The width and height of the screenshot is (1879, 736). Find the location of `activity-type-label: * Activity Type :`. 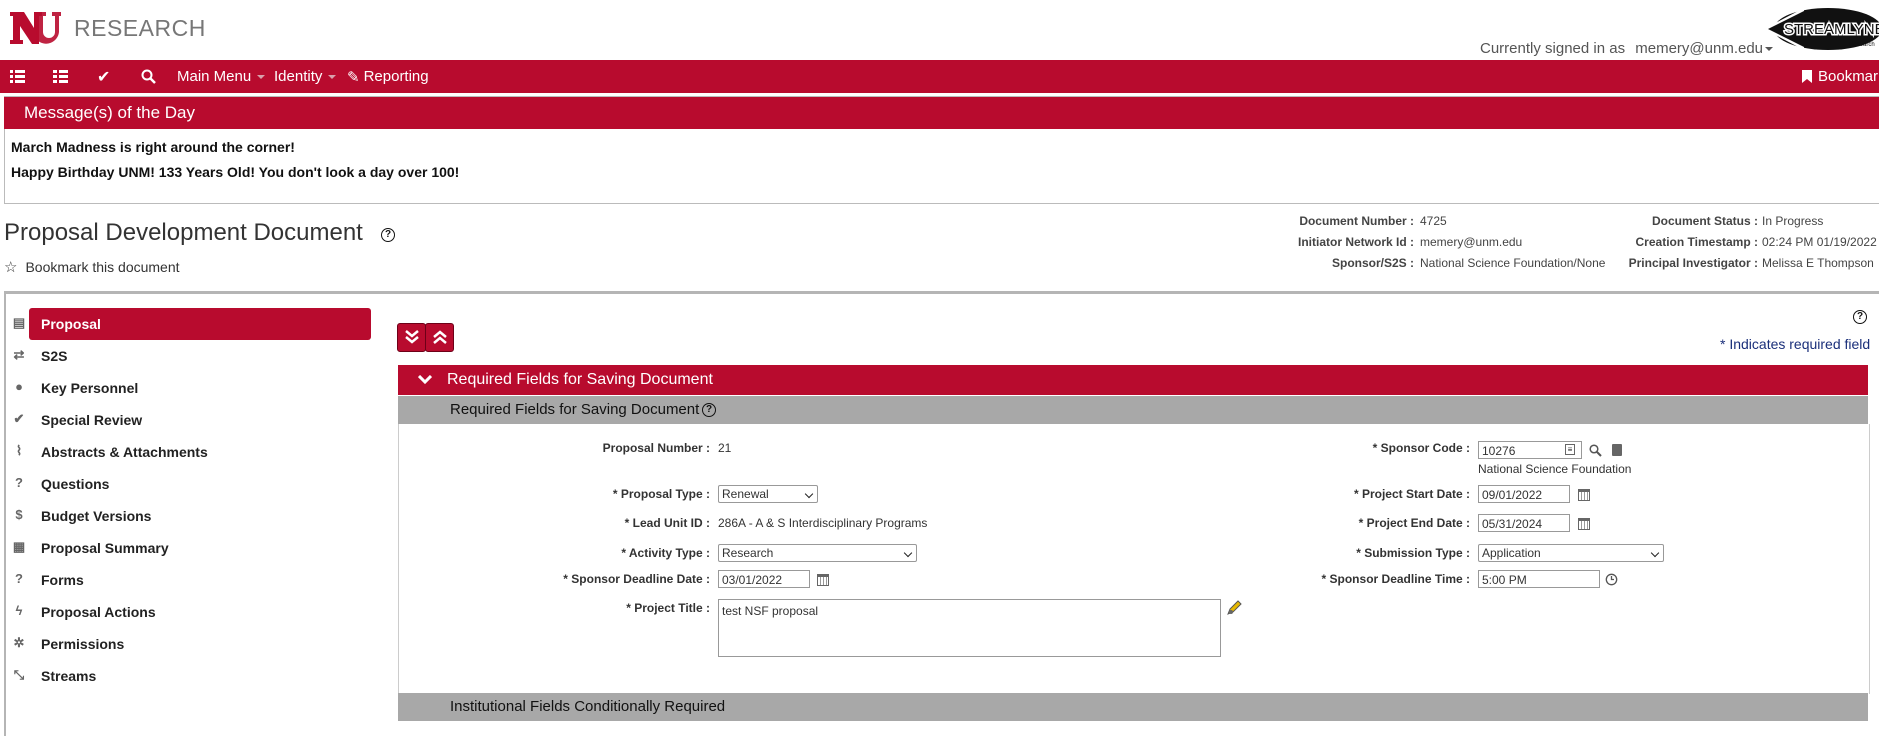

activity-type-label: * Activity Type : is located at coordinates (665, 553).